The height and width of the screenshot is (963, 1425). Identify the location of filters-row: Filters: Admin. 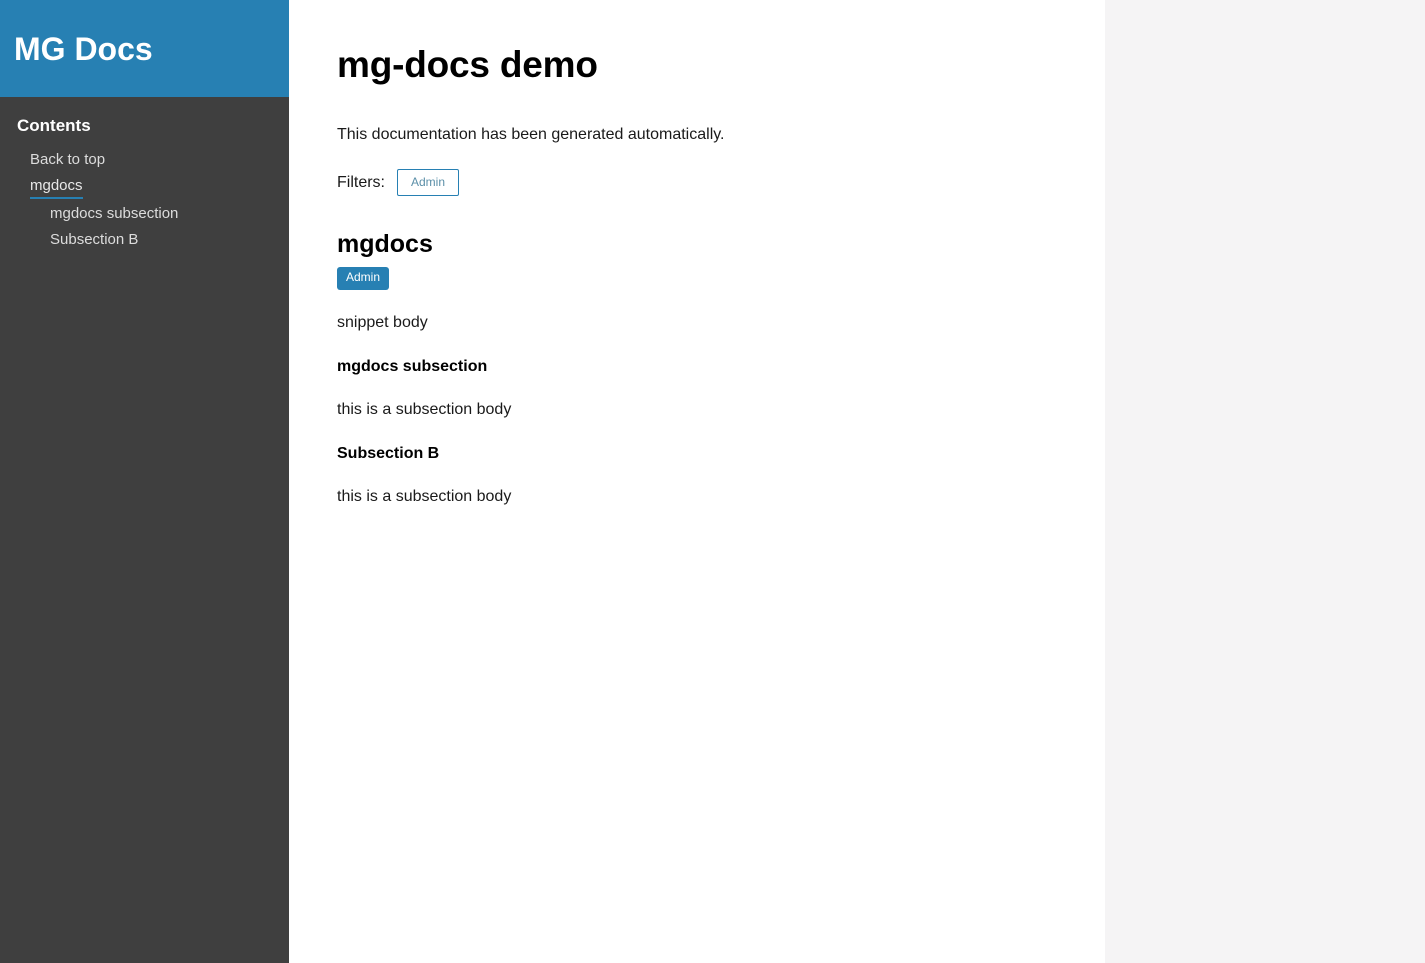
(697, 171).